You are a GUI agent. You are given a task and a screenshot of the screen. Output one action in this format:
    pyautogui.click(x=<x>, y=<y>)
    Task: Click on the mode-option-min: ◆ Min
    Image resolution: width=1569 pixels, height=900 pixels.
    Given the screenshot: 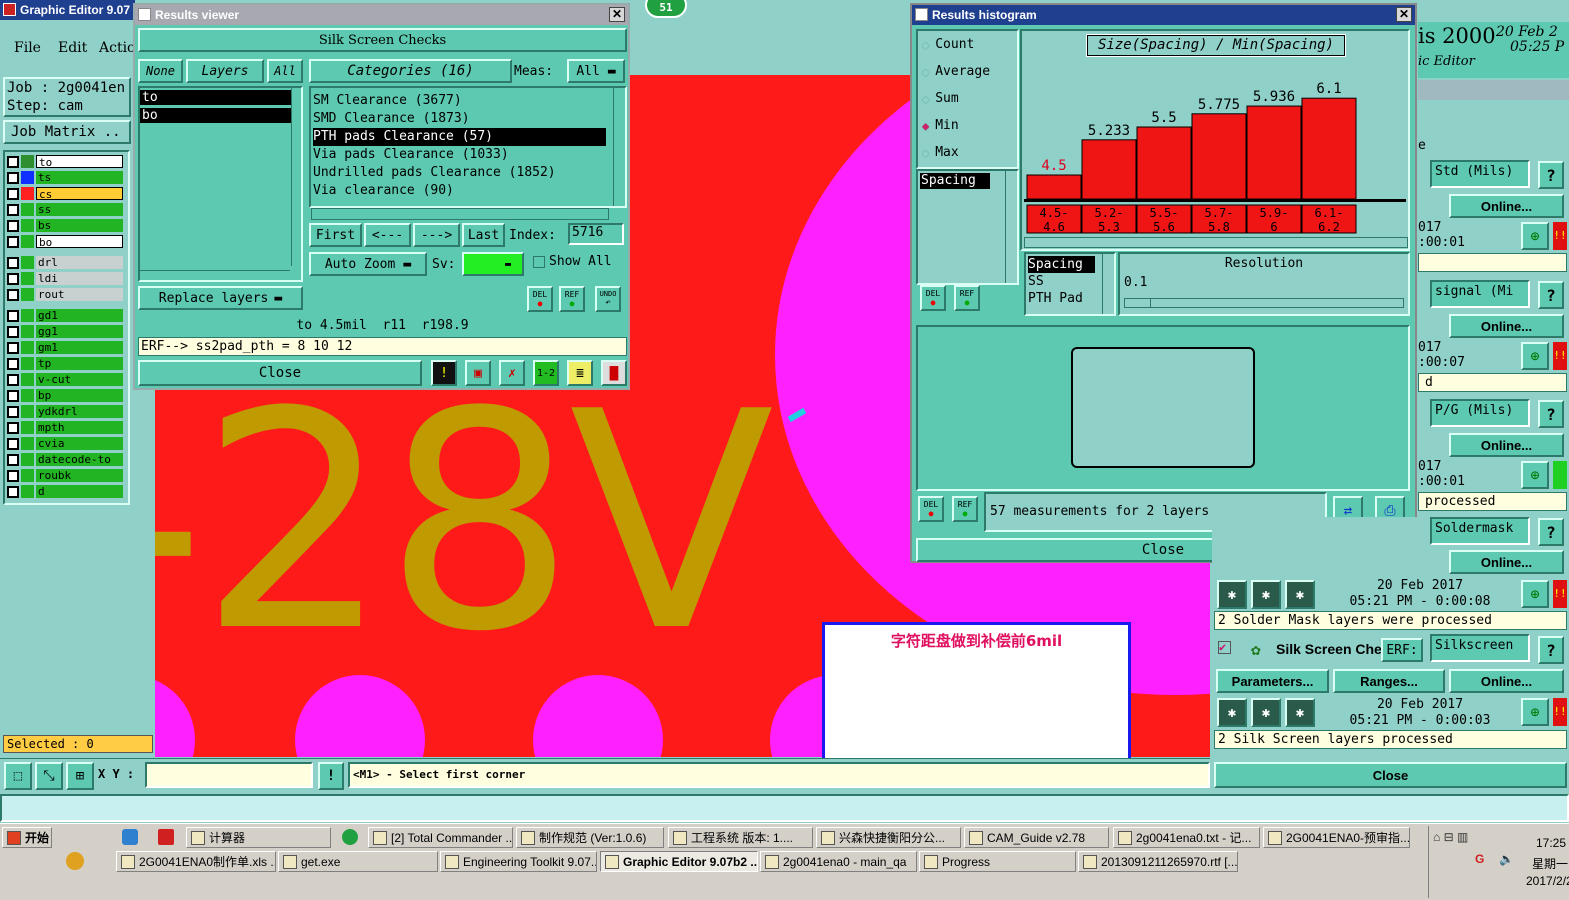 What is the action you would take?
    pyautogui.click(x=940, y=125)
    